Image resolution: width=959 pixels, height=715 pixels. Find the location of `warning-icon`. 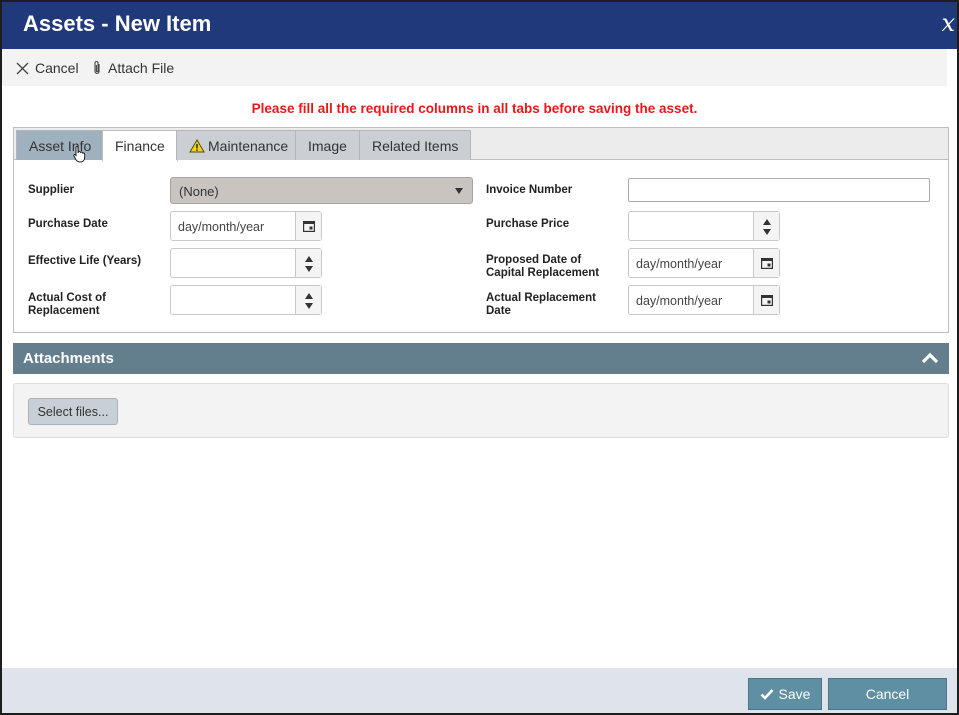

warning-icon is located at coordinates (197, 145).